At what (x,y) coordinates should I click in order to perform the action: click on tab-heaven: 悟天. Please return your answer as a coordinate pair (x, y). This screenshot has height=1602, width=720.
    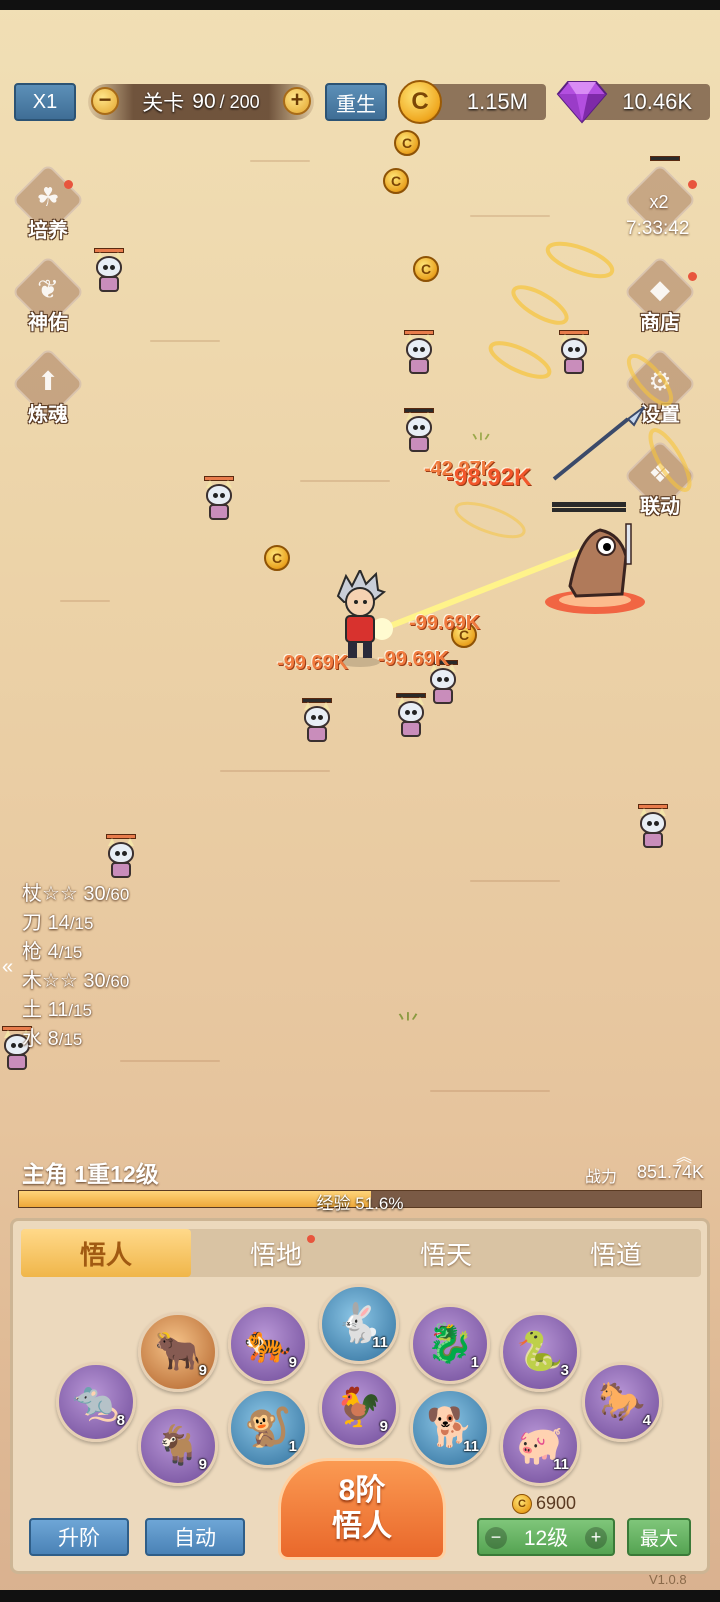
    Looking at the image, I should click on (446, 1253).